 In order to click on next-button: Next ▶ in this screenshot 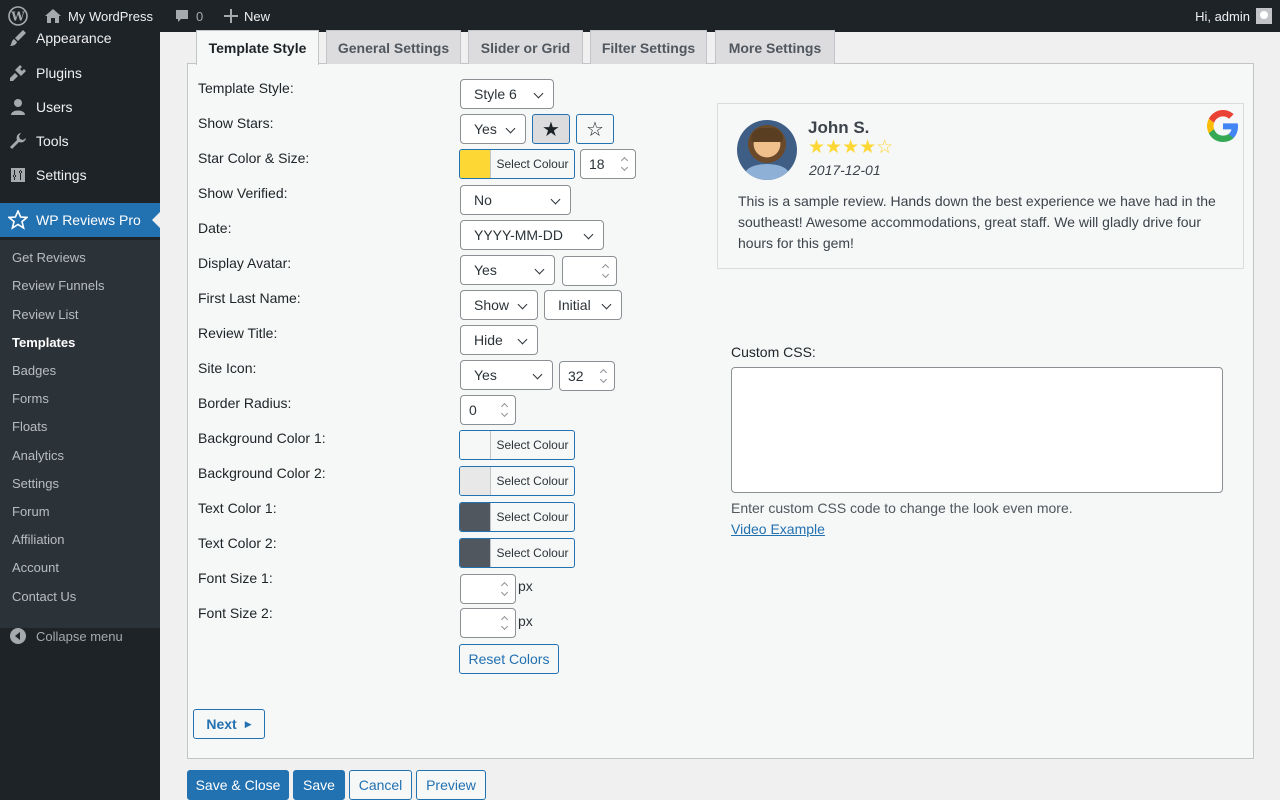, I will do `click(229, 724)`.